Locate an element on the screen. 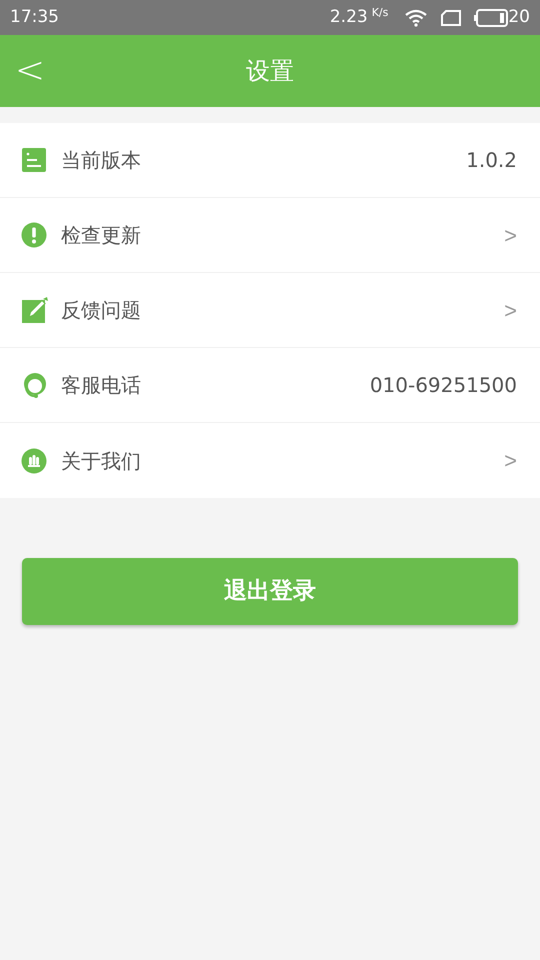 The height and width of the screenshot is (960, 540). row-label: 检查更新 is located at coordinates (101, 235).